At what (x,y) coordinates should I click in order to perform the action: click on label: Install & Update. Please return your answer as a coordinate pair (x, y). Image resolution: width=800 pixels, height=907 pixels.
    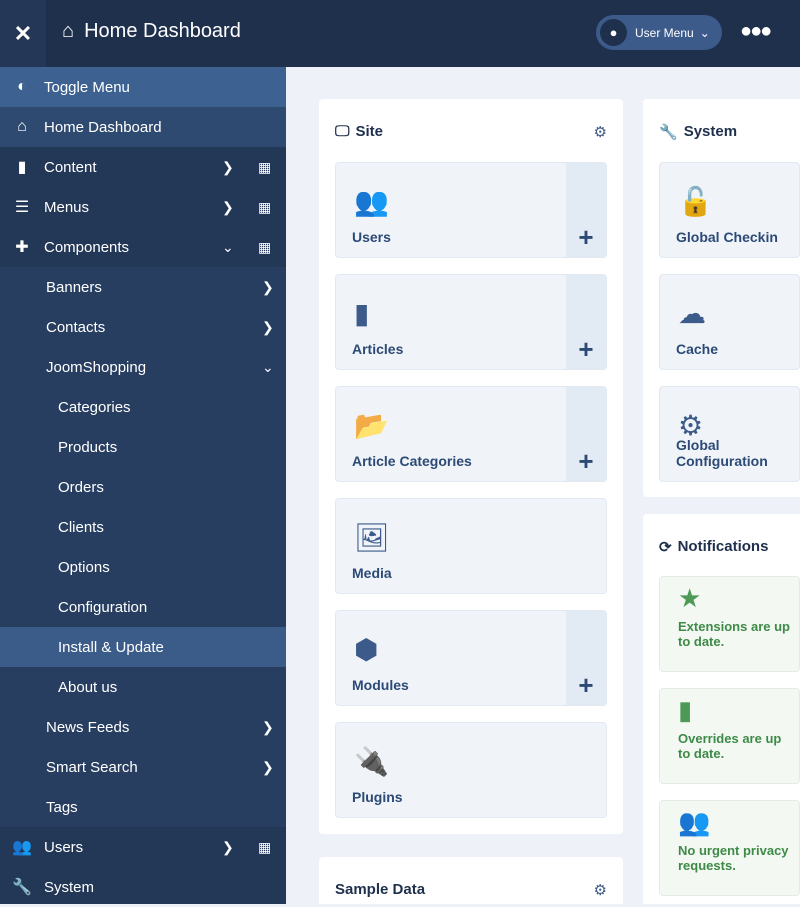
    Looking at the image, I should click on (111, 647).